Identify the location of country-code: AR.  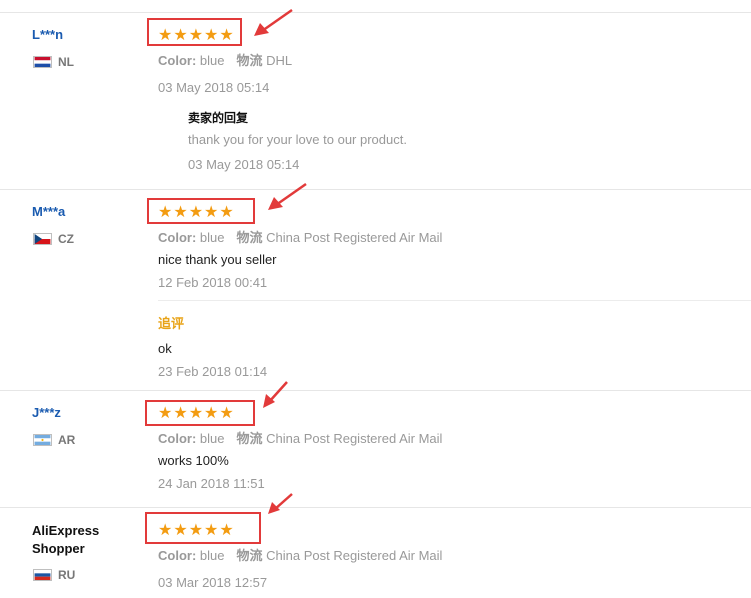
(67, 440).